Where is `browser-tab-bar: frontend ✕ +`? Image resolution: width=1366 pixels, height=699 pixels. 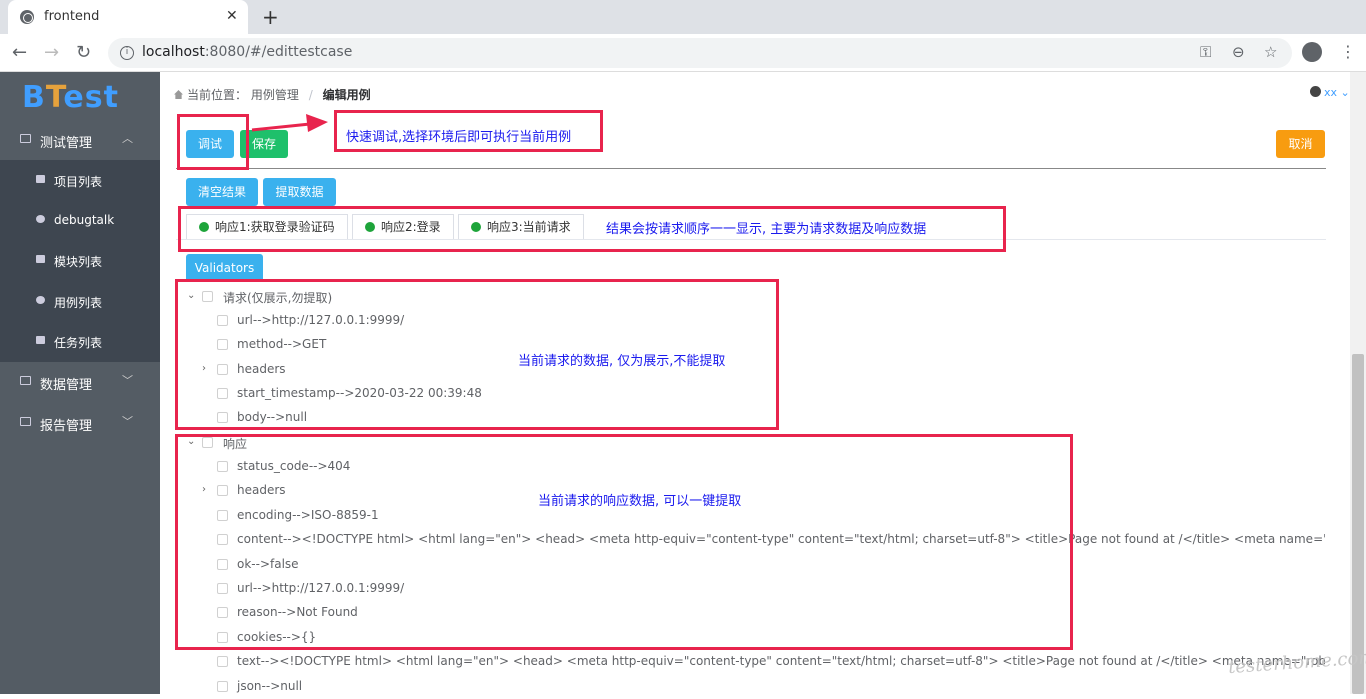
browser-tab-bar: frontend ✕ + is located at coordinates (683, 17).